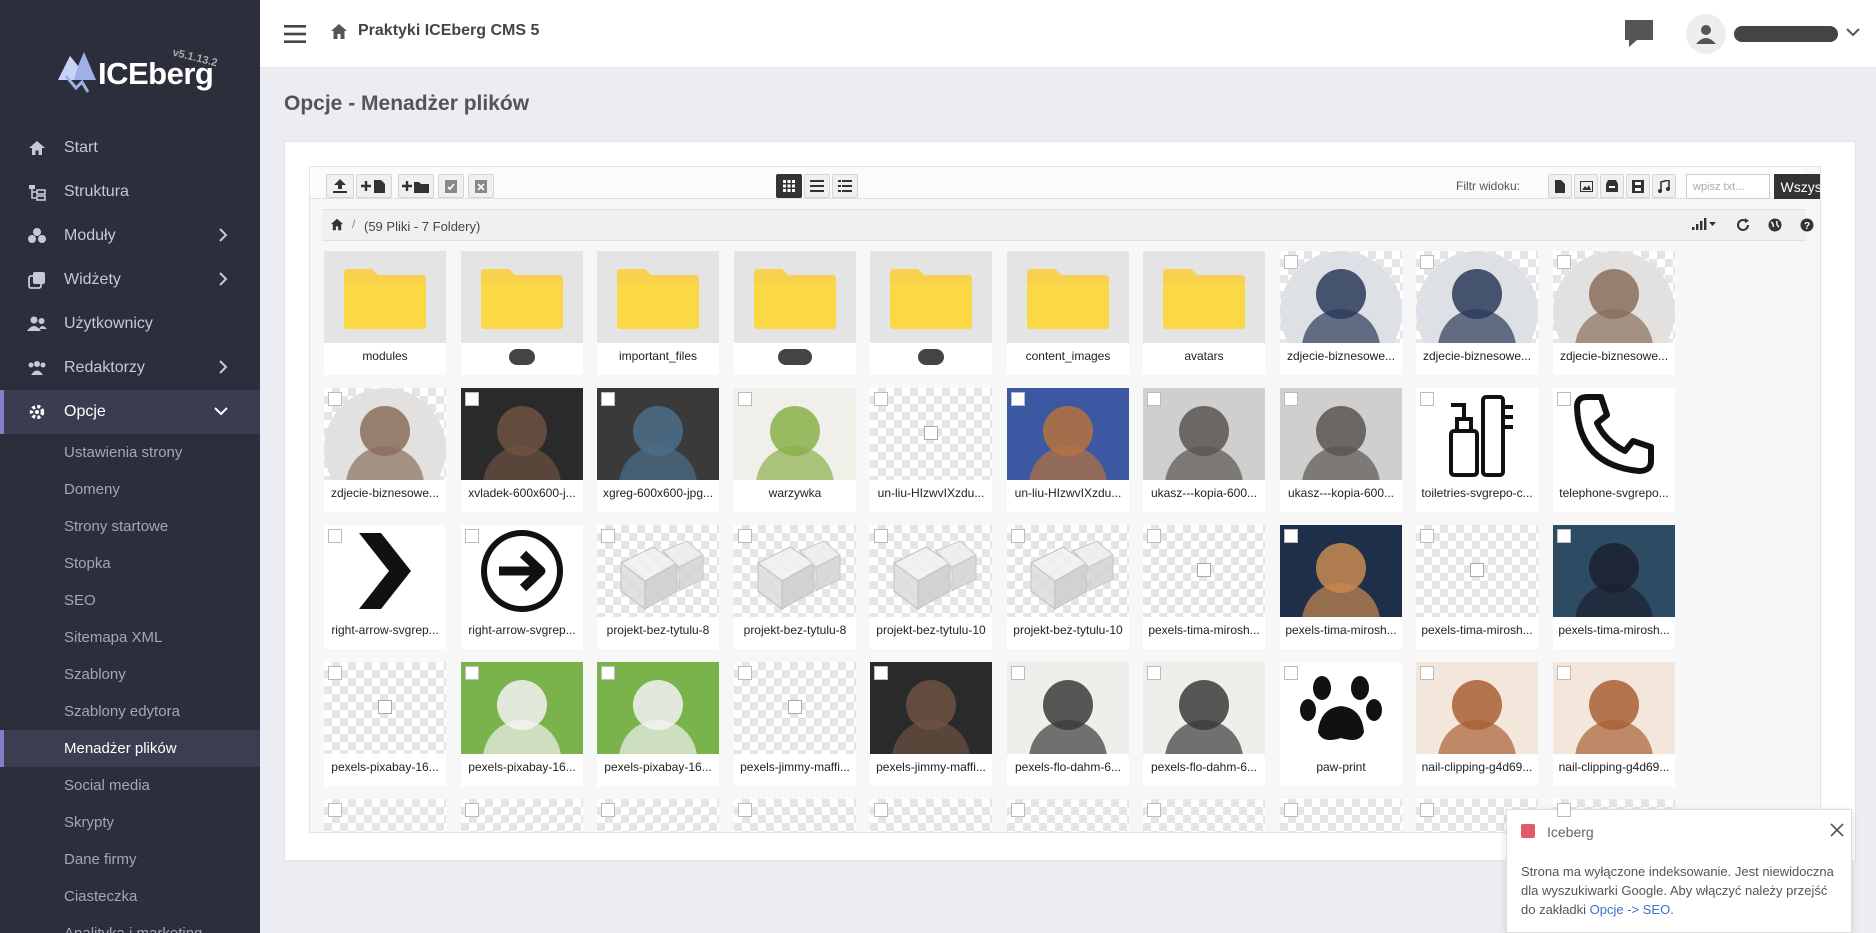 The height and width of the screenshot is (933, 1876). What do you see at coordinates (416, 186) in the screenshot?
I see `new-folder-button` at bounding box center [416, 186].